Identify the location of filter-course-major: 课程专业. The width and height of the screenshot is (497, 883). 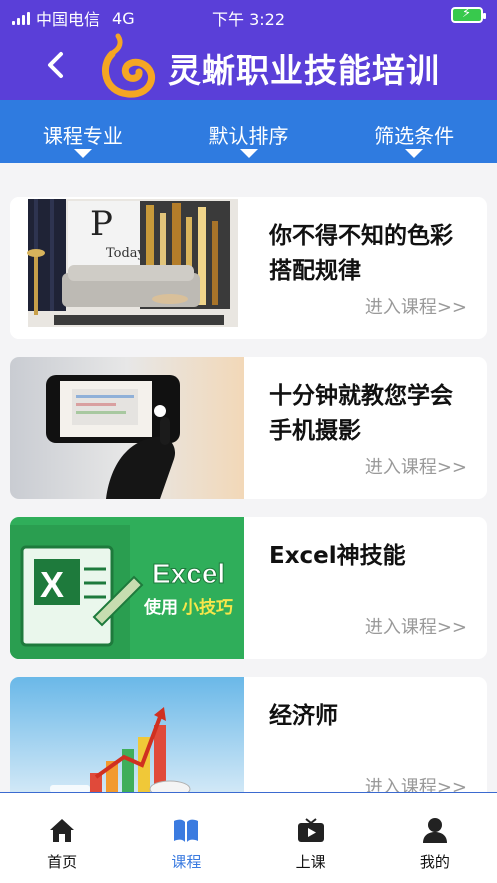
(83, 131).